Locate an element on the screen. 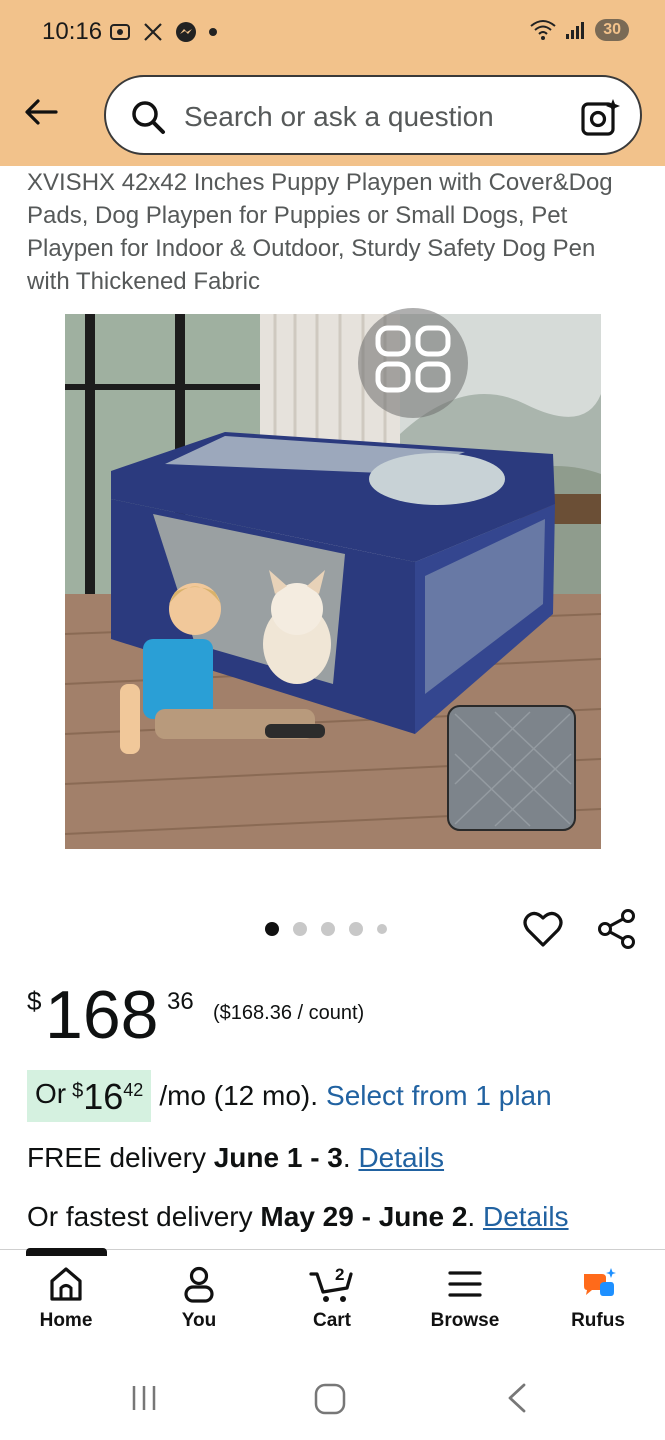 The height and width of the screenshot is (1440, 665). nav-browse-label: Browse is located at coordinates (465, 1320).